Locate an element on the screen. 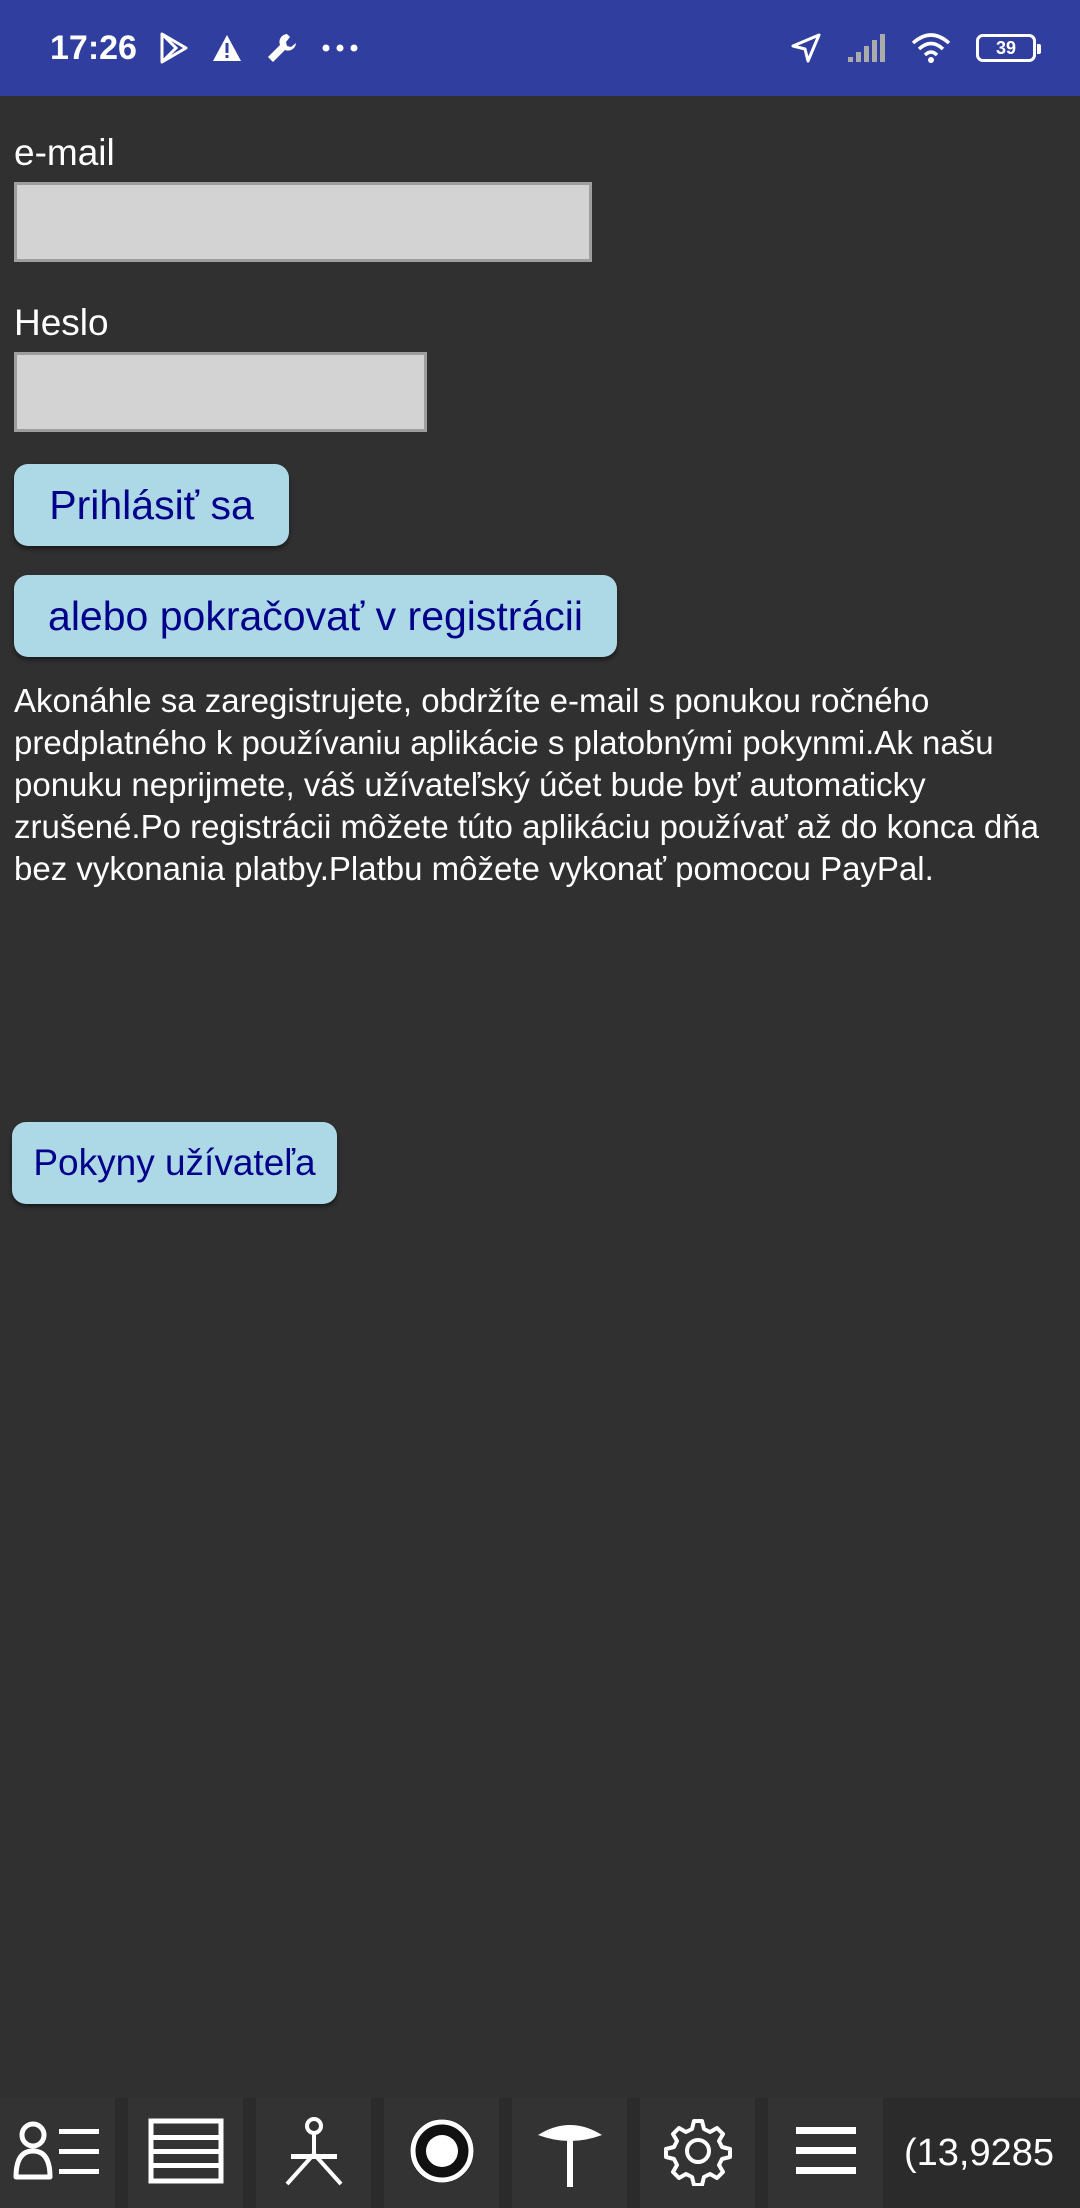  gear-icon is located at coordinates (698, 2153).